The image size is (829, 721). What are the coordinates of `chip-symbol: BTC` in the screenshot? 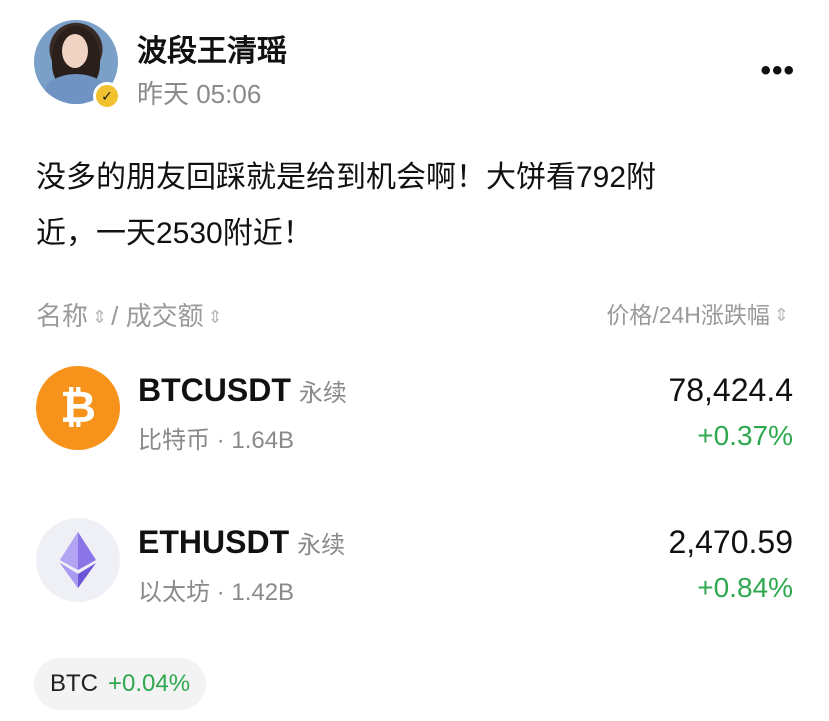 It's located at (74, 683).